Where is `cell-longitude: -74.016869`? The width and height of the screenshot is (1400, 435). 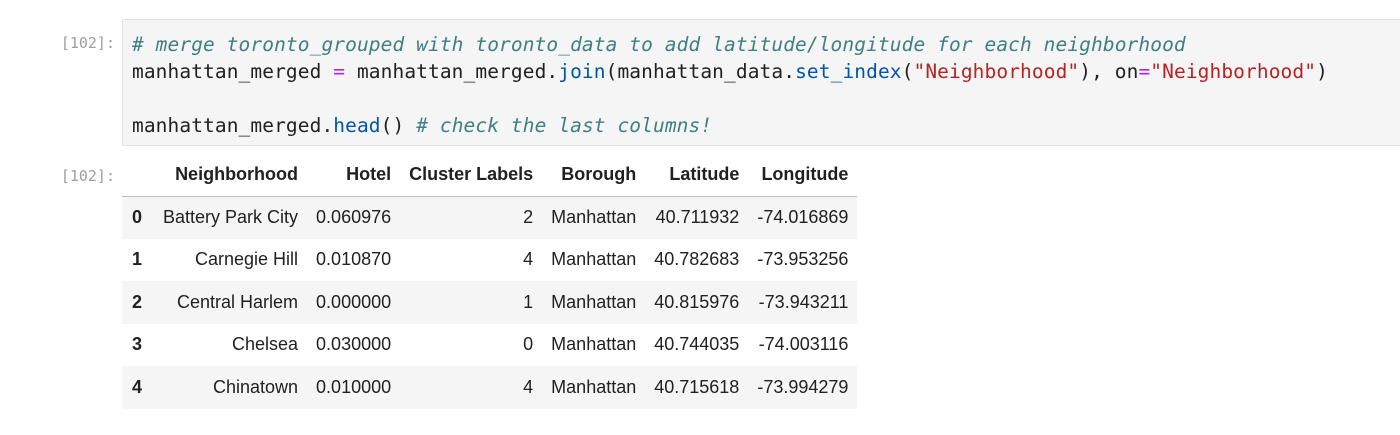
cell-longitude: -74.016869 is located at coordinates (803, 217).